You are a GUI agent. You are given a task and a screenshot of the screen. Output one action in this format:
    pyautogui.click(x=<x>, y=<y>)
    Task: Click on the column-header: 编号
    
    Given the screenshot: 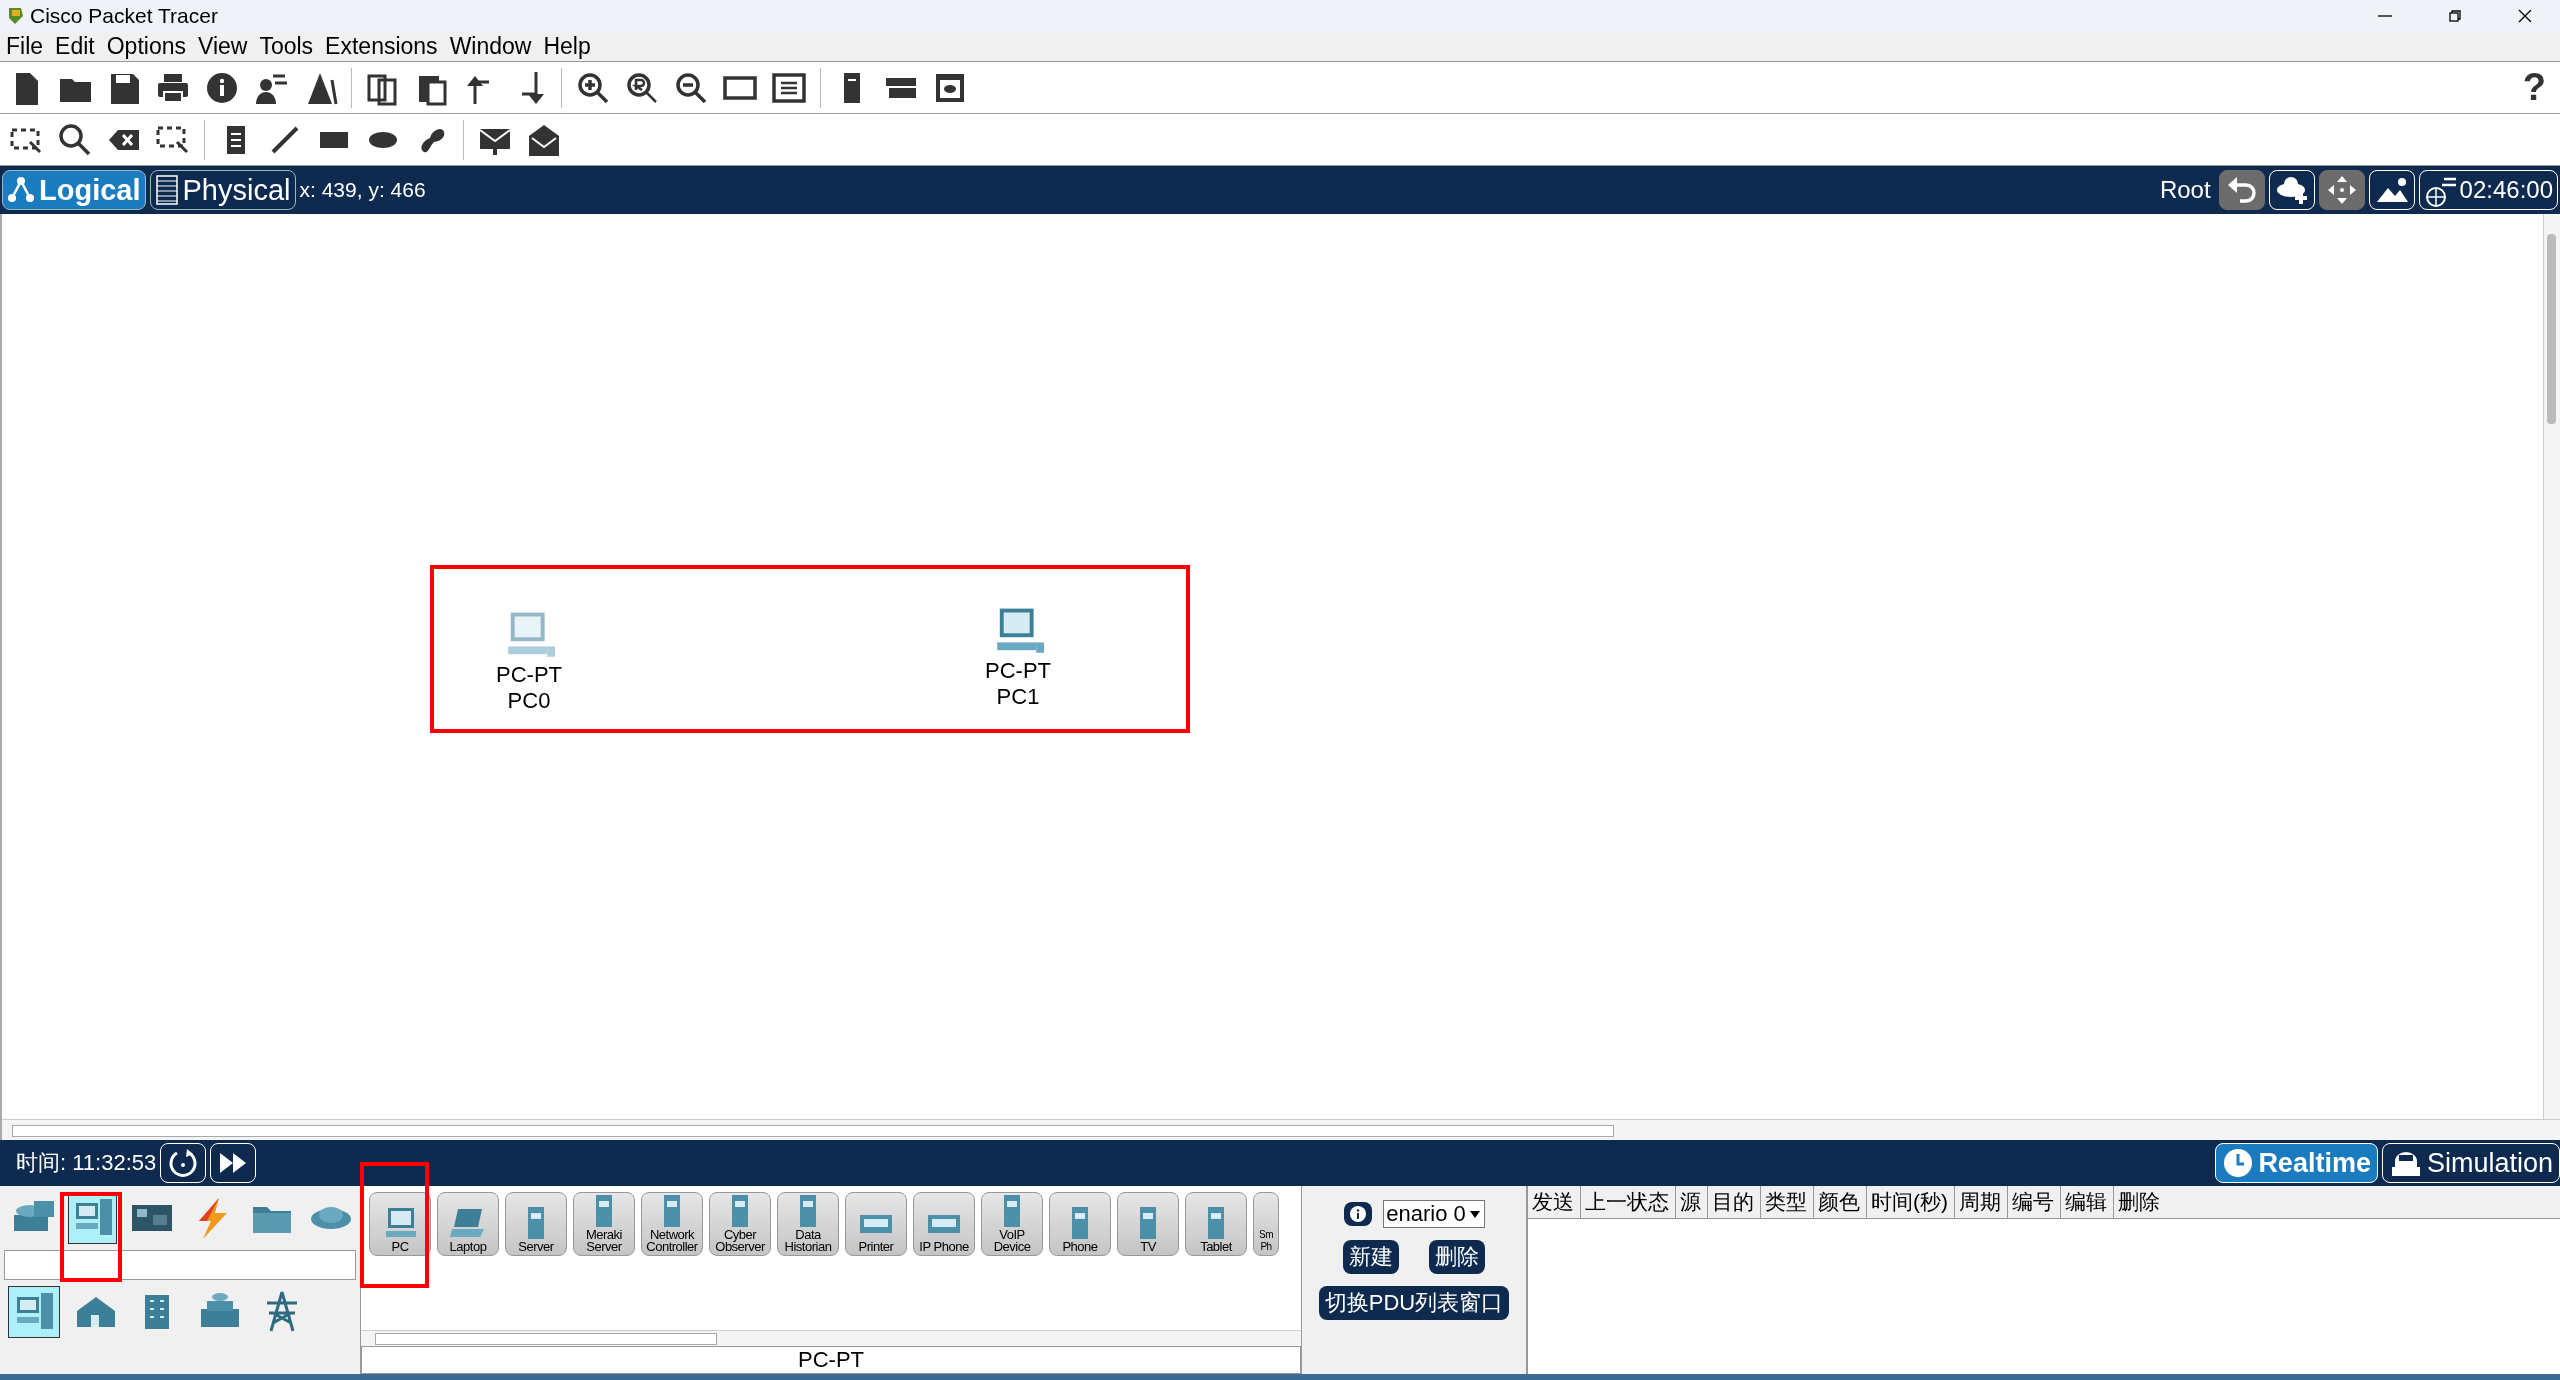 What is the action you would take?
    pyautogui.click(x=2034, y=1202)
    